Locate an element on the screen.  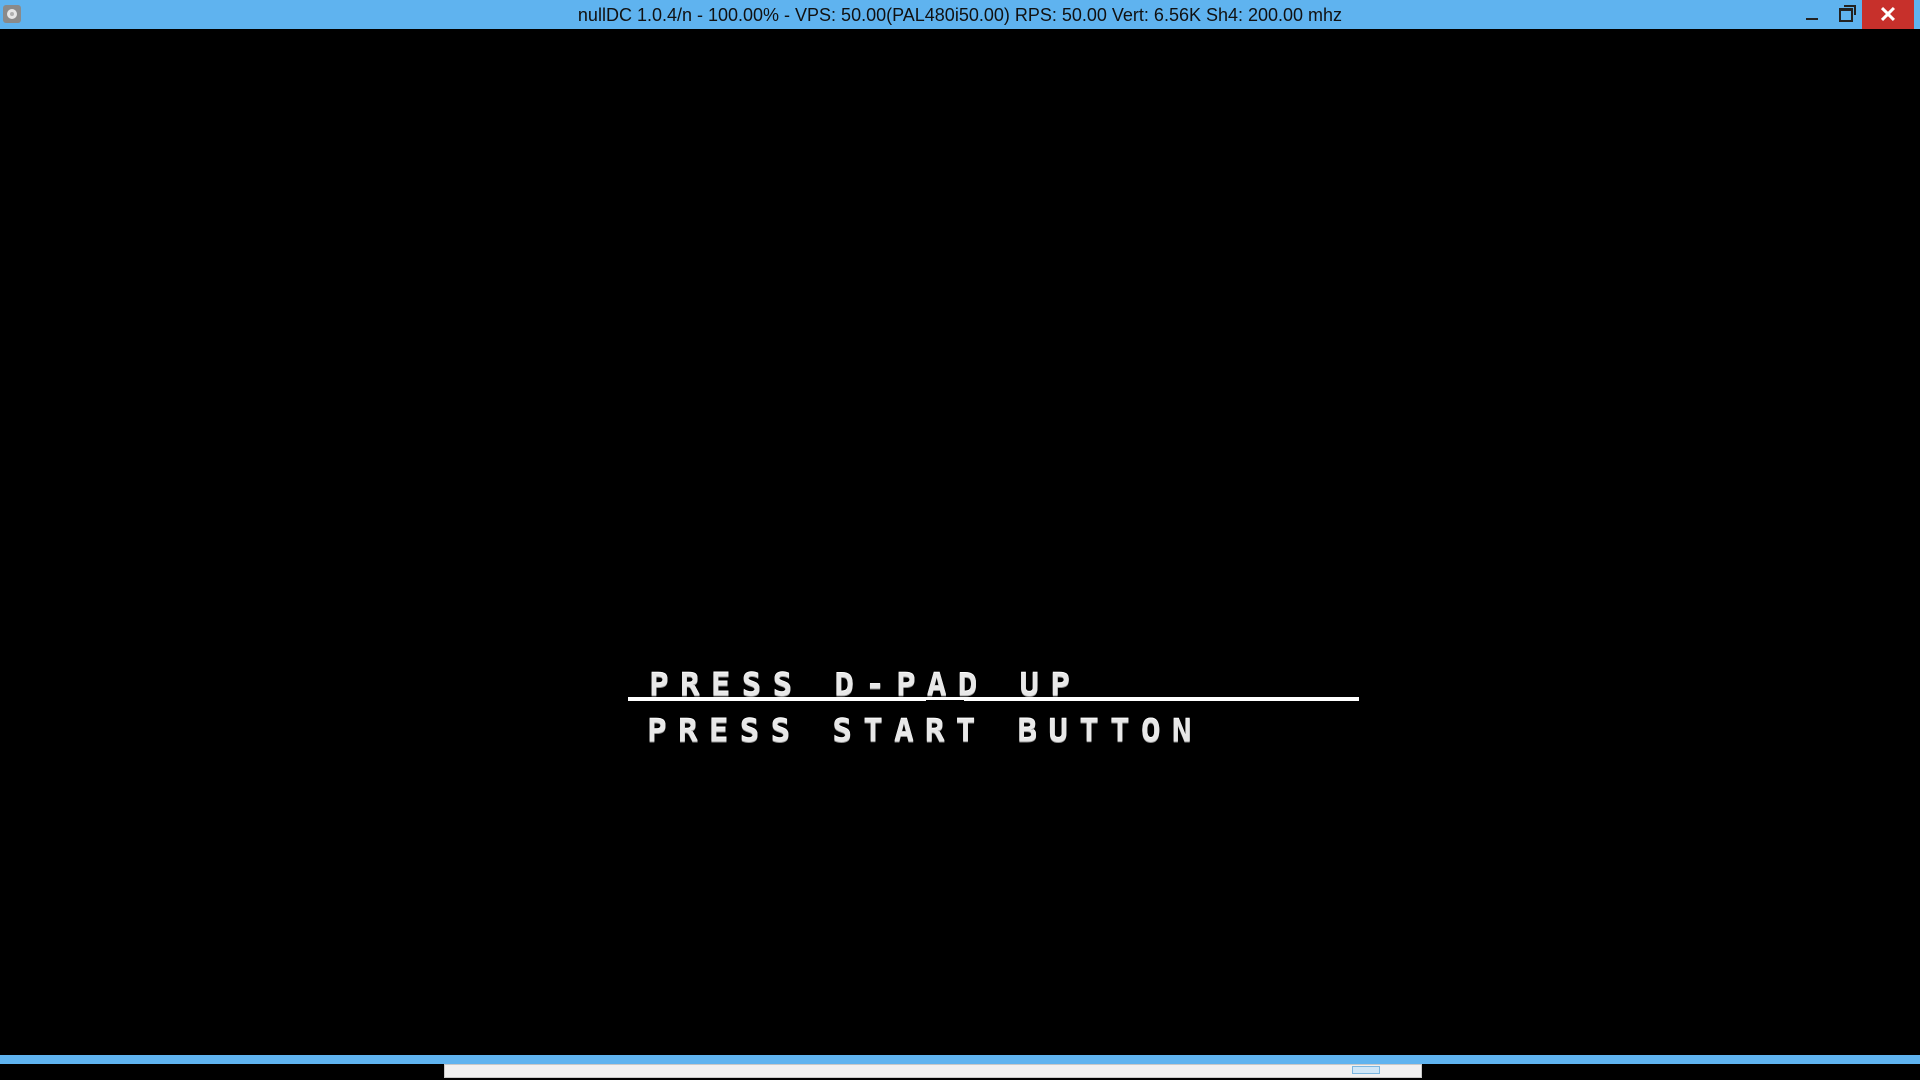
restore-button is located at coordinates (1846, 14).